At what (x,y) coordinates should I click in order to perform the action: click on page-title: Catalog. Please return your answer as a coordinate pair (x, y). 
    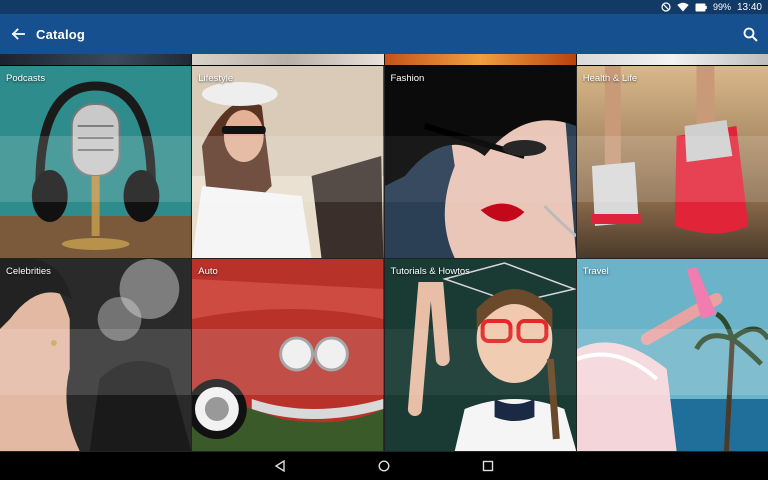
    Looking at the image, I should click on (61, 34).